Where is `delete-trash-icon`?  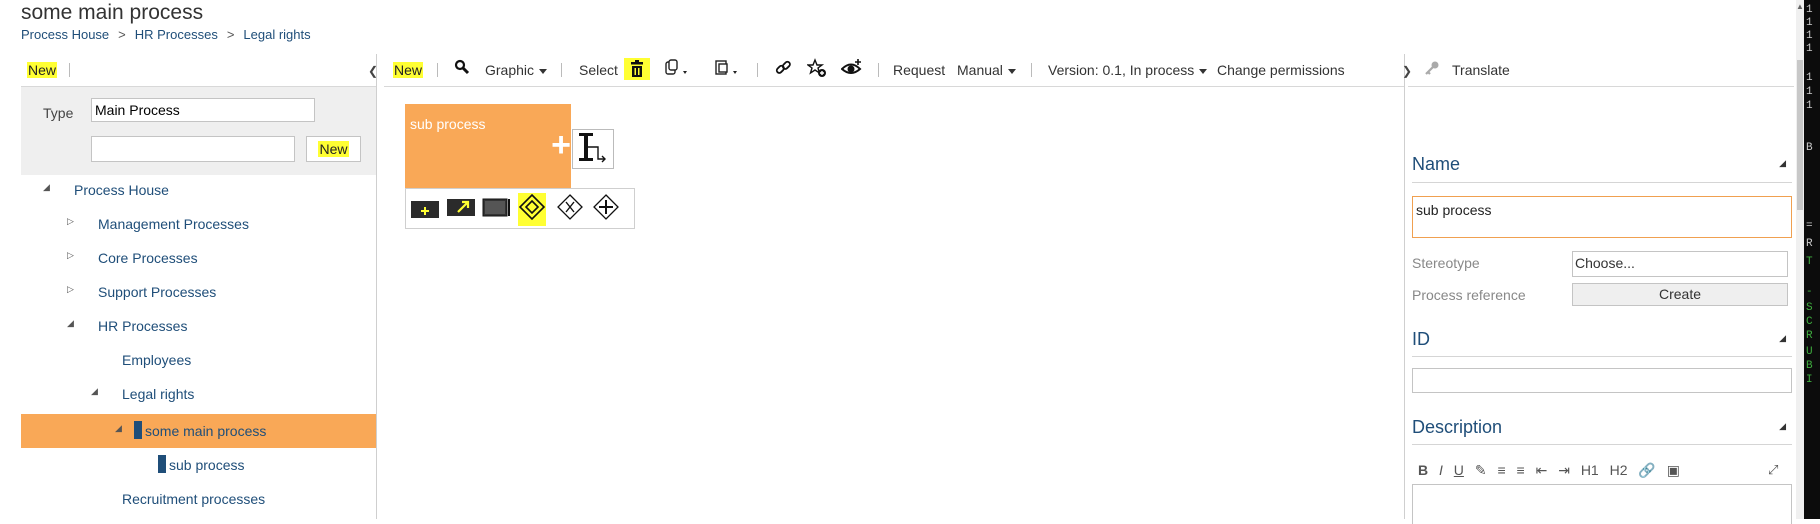 delete-trash-icon is located at coordinates (637, 69).